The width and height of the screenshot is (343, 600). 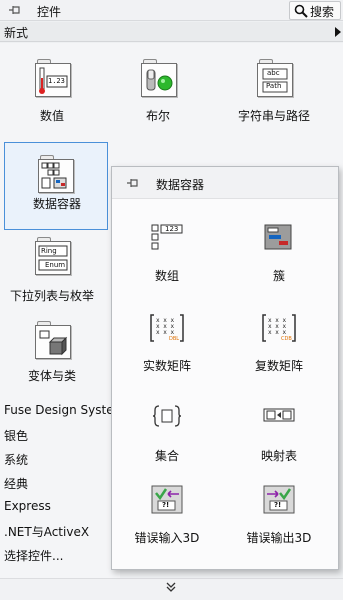 I want to click on subpalette-title: 数据容器, so click(x=180, y=185).